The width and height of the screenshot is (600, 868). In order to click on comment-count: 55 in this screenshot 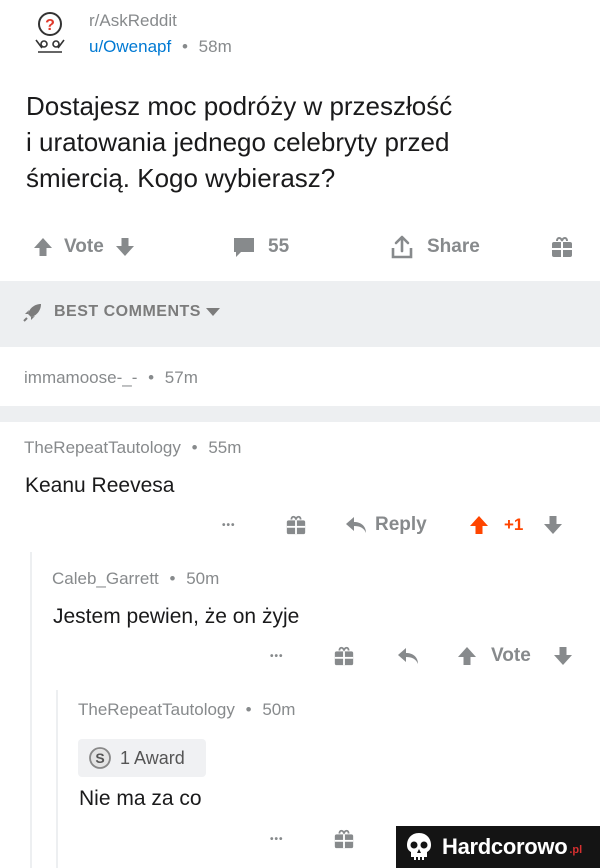, I will do `click(279, 246)`.